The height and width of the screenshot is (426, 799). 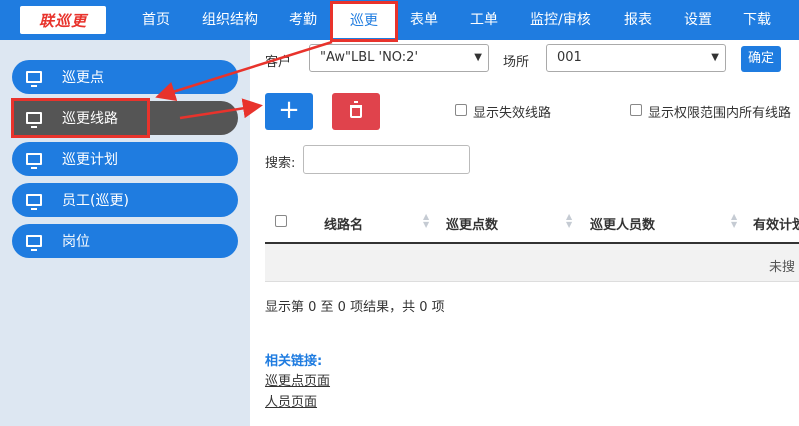 I want to click on sidebar-item-label: 巡更点, so click(x=83, y=78).